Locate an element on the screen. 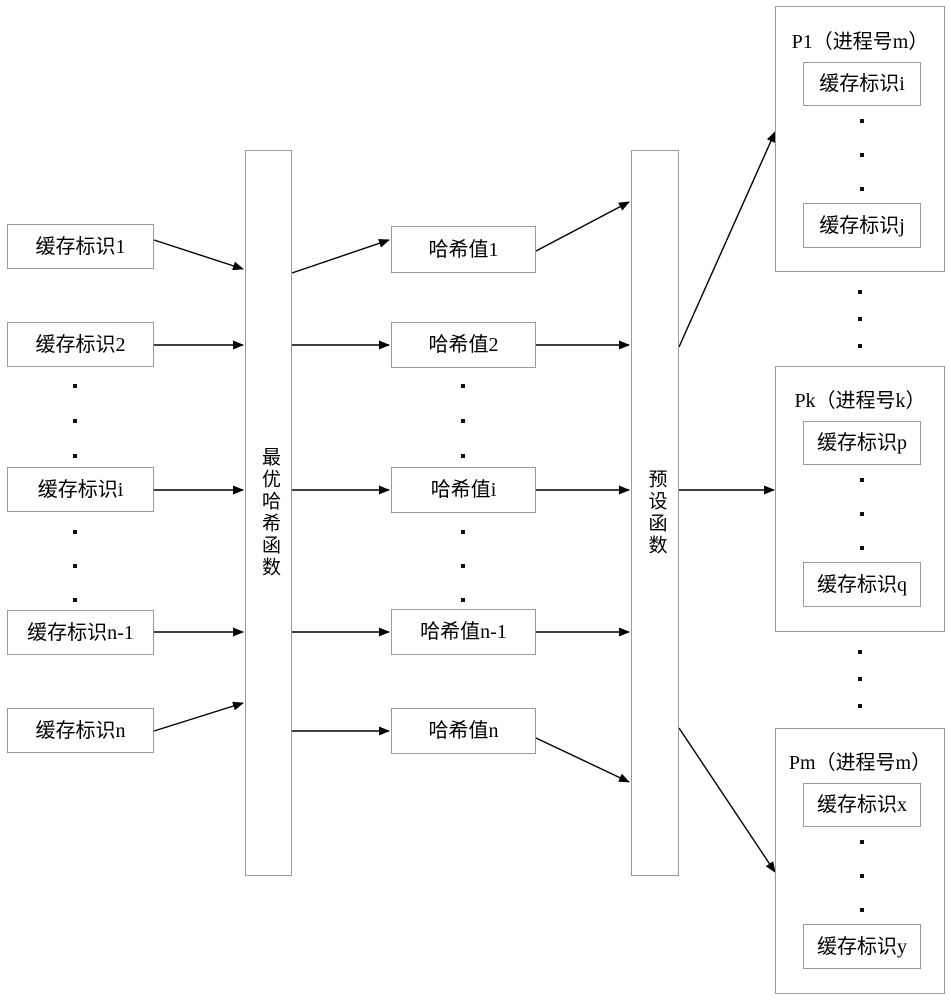 The height and width of the screenshot is (1000, 951). process-ellipsis-p1-pk is located at coordinates (860, 319).